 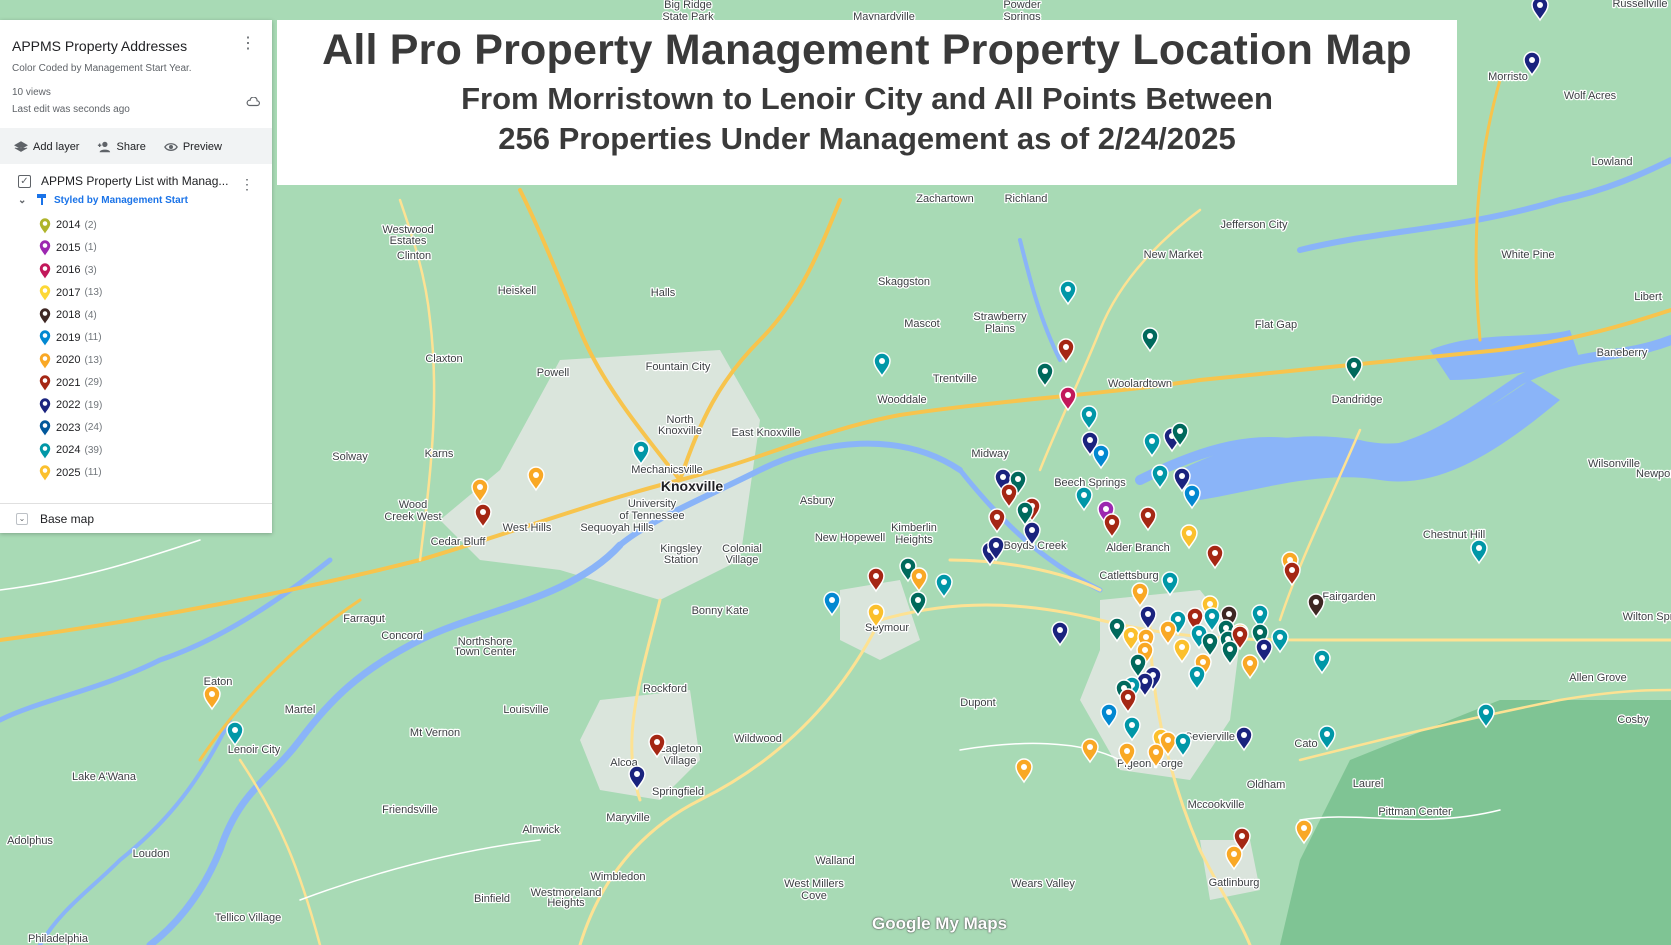 I want to click on place-label: Wildwood, so click(x=758, y=739).